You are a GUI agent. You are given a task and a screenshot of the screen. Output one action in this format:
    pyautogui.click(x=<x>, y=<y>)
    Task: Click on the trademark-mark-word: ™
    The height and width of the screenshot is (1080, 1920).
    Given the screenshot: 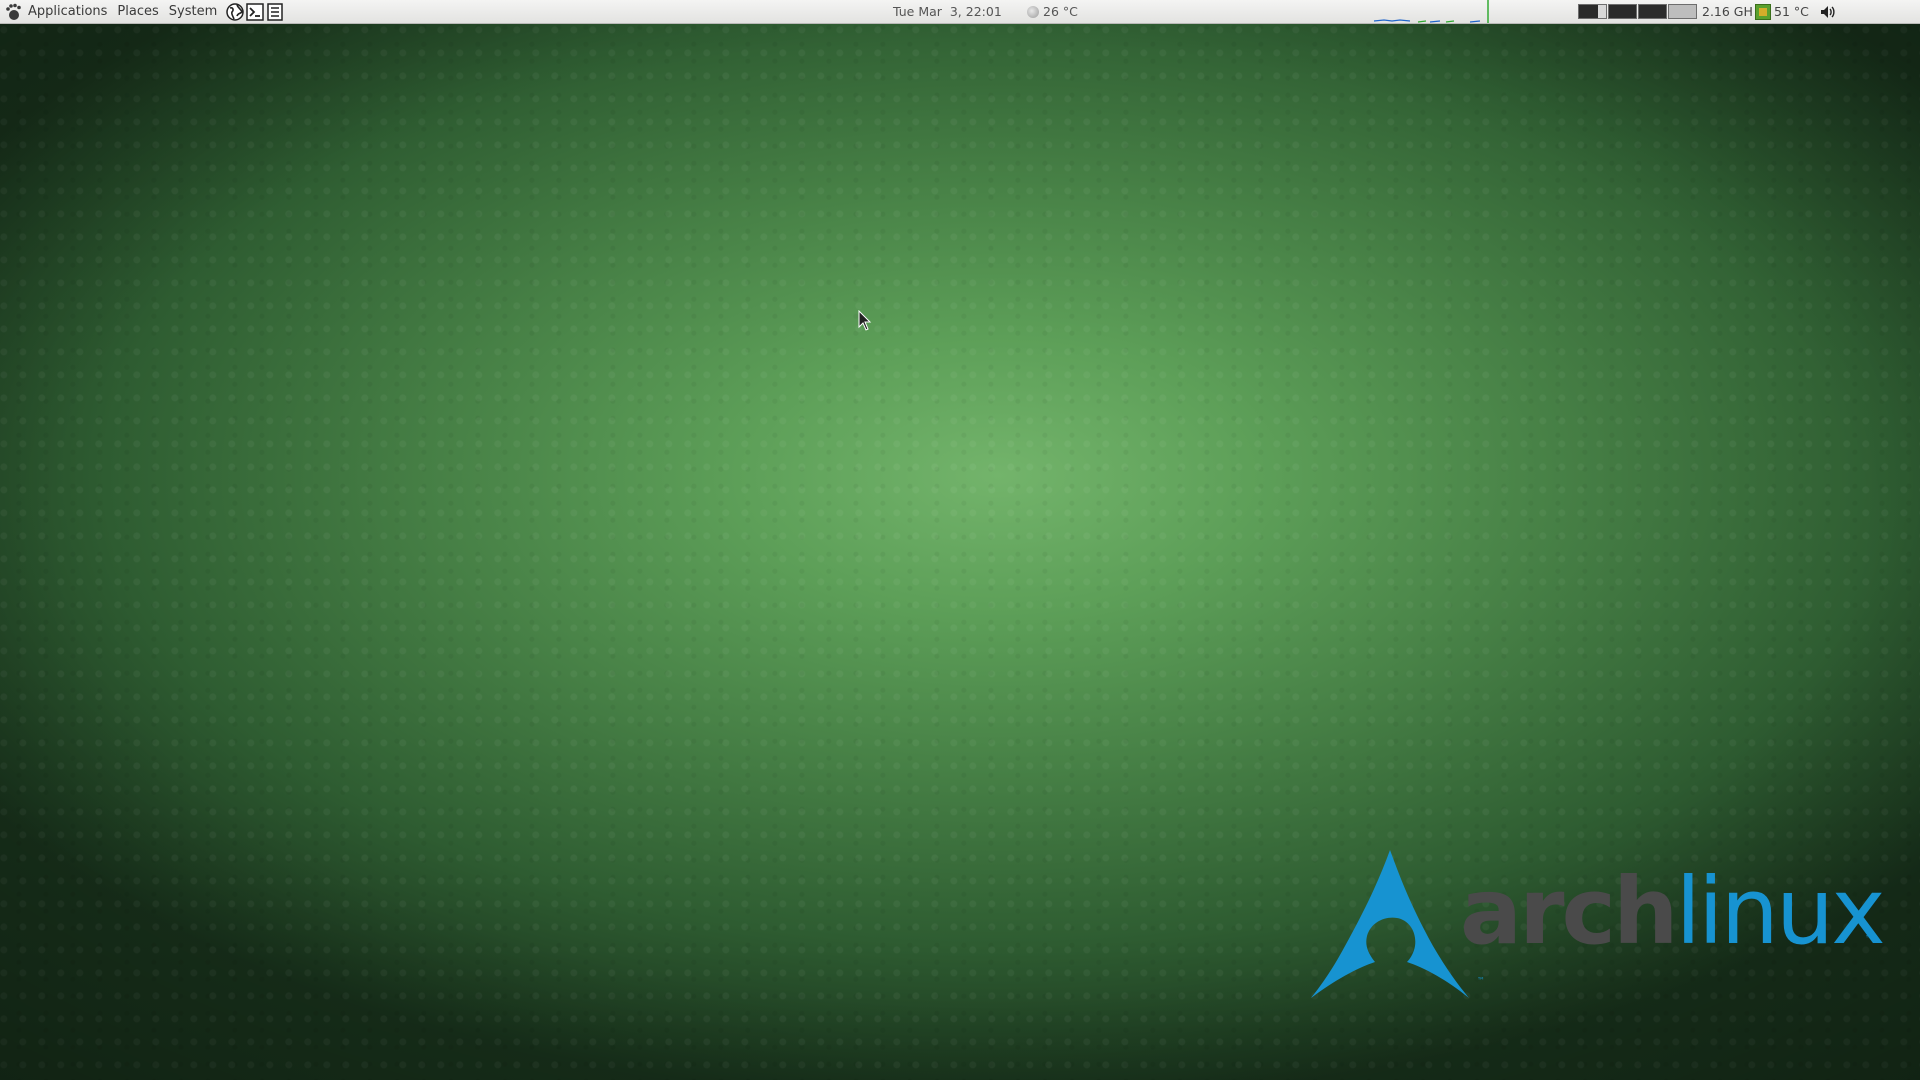 What is the action you would take?
    pyautogui.click(x=1869, y=938)
    